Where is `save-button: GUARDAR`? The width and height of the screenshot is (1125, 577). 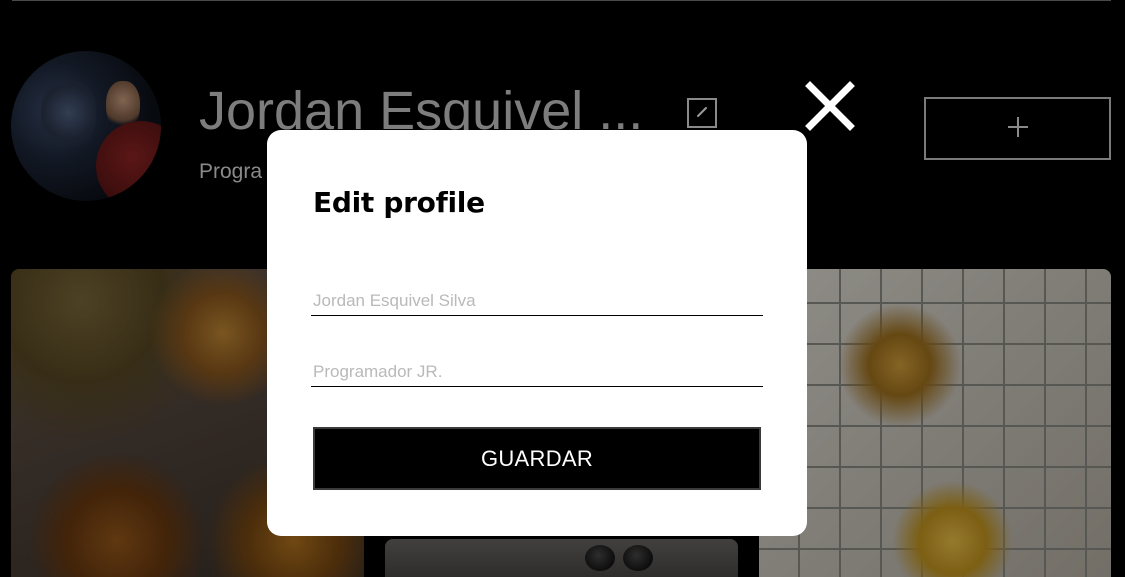 save-button: GUARDAR is located at coordinates (537, 458).